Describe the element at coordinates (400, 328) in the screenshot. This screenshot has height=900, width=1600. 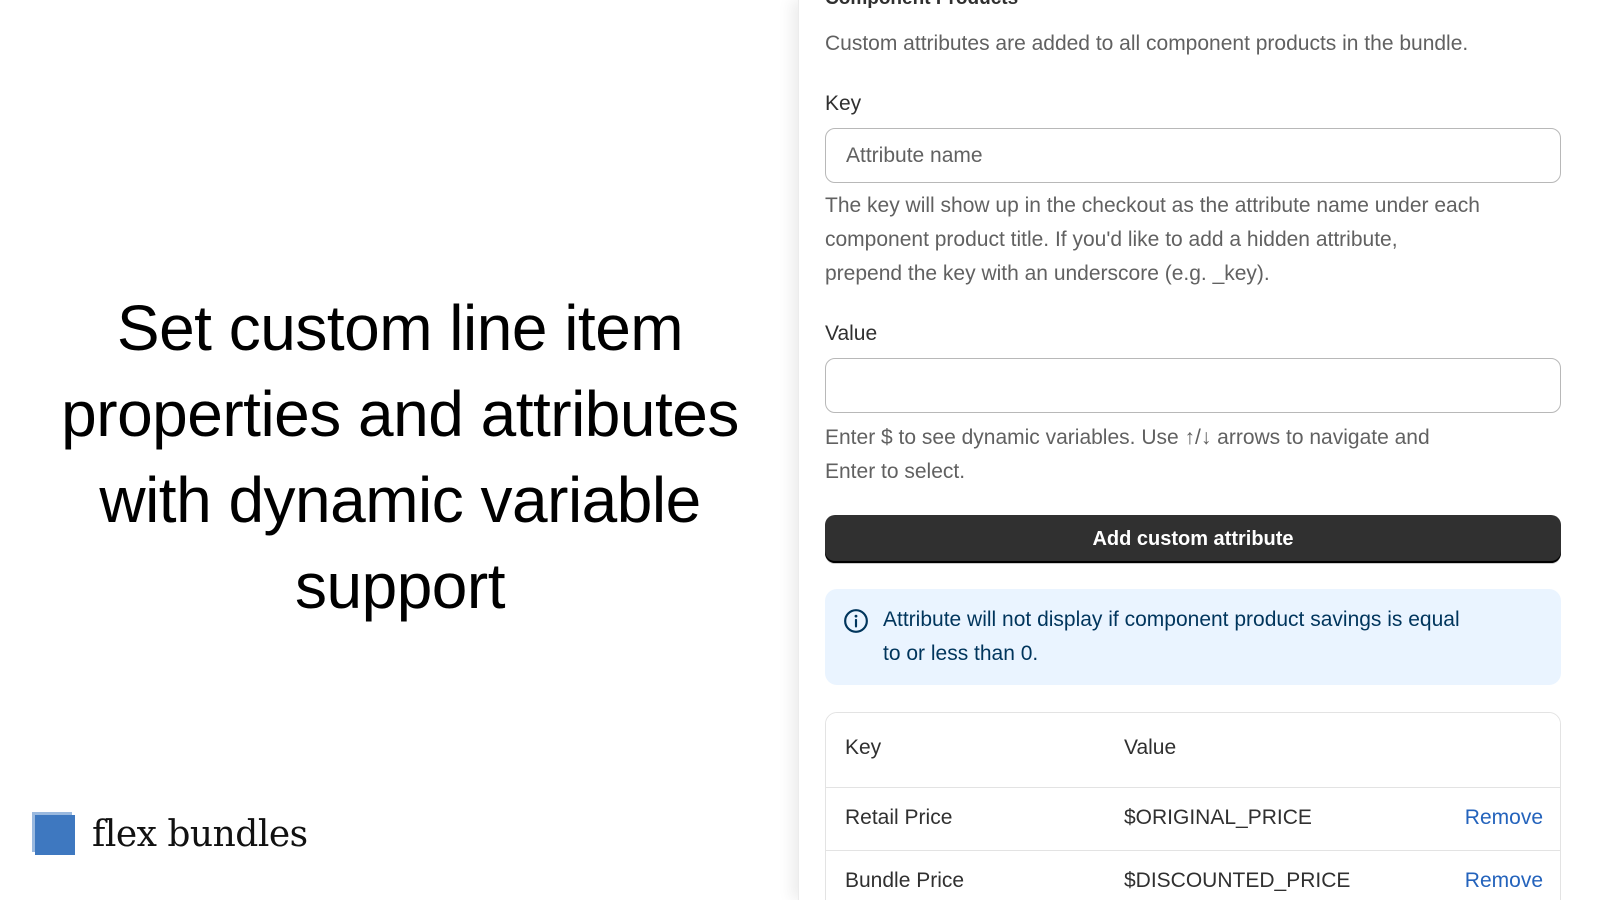
I see `headline-line: Set custom line item` at that location.